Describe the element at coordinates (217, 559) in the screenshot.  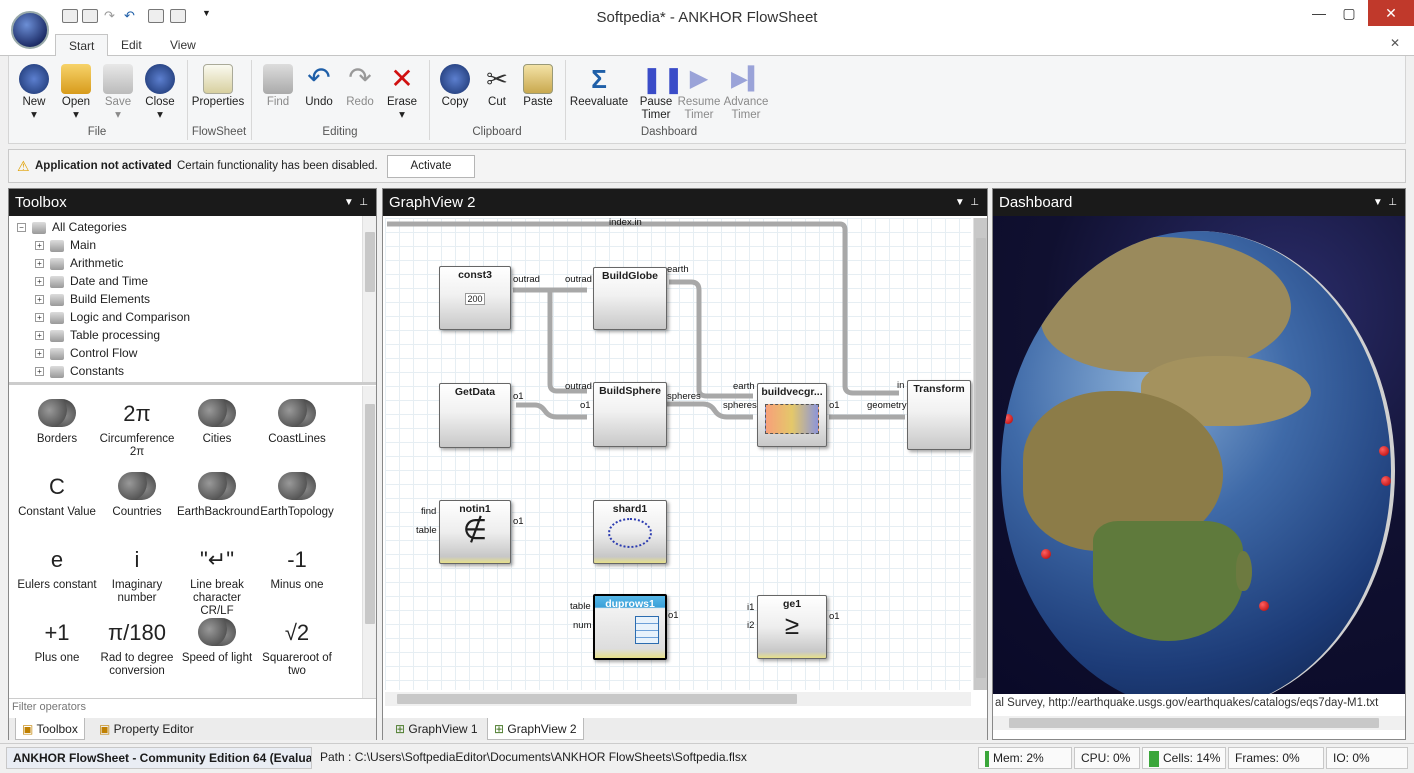
I see `constant-symbol-icon: "↵"` at that location.